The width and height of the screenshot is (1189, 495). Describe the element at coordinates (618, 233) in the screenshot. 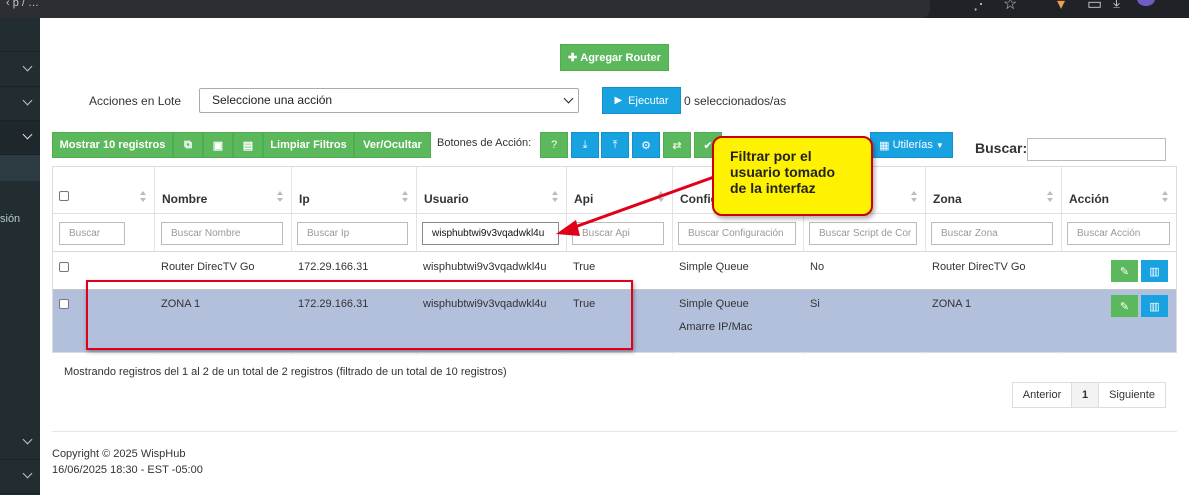

I see `filter-api-input: Buscar Api` at that location.